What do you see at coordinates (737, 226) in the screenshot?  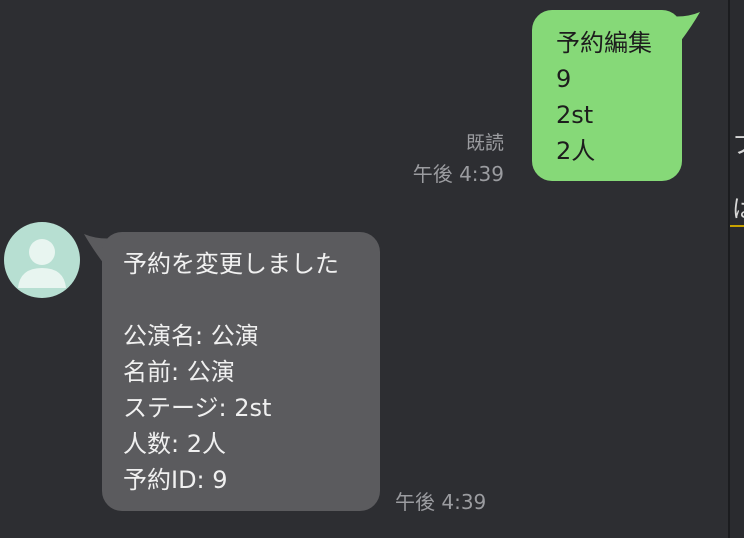 I see `side-panel-underline` at bounding box center [737, 226].